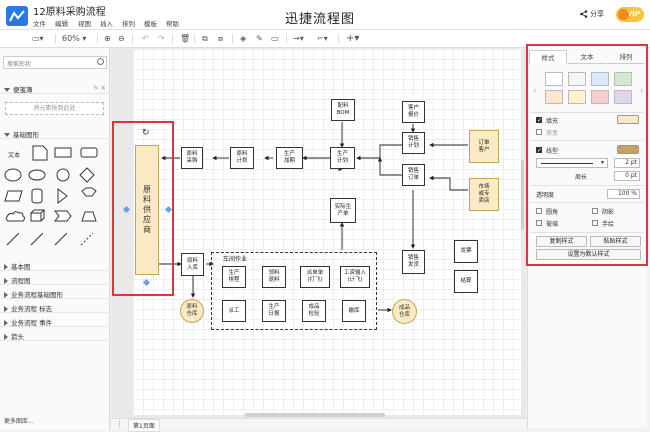 This screenshot has height=432, width=650. Describe the element at coordinates (242, 158) in the screenshot. I see `box-raw-plan: 原料 计划` at that location.